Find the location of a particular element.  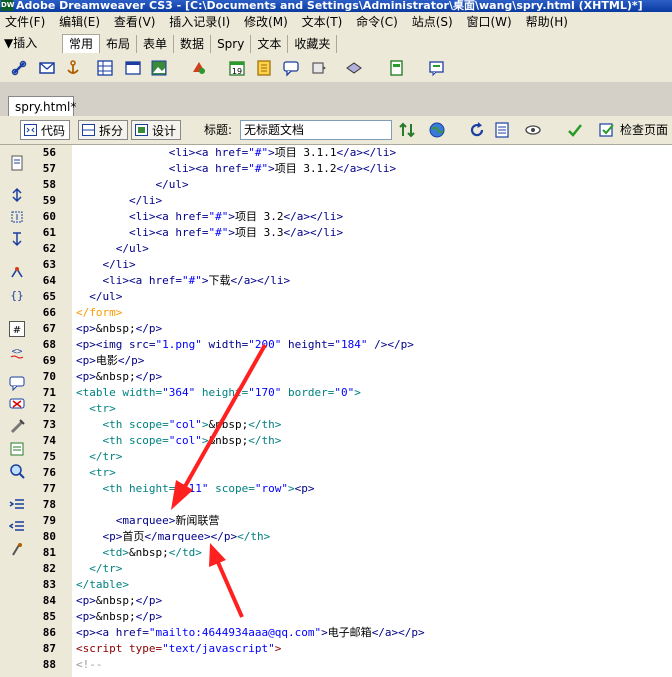

server-side-include-icon is located at coordinates (264, 68).